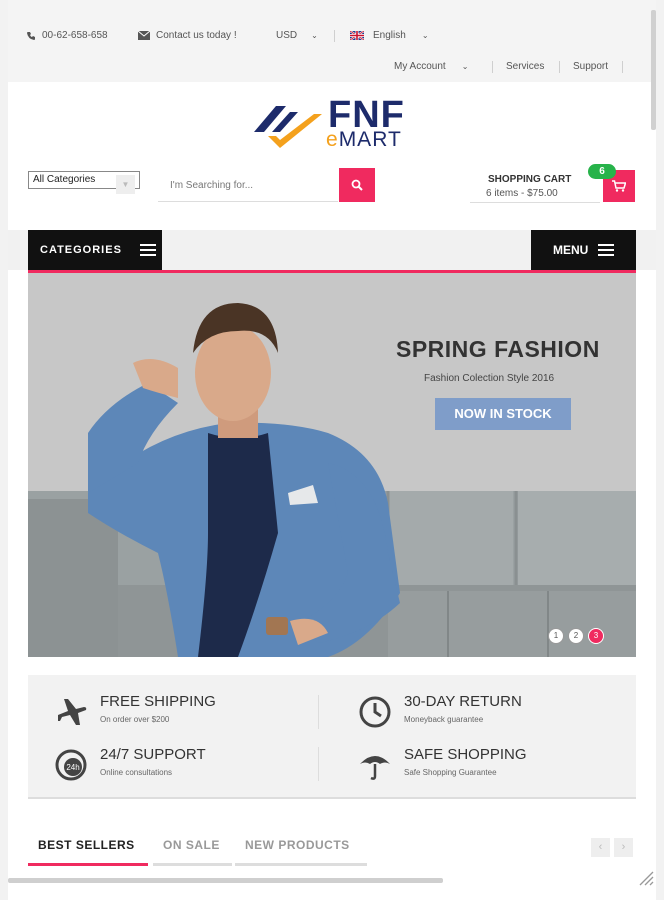  I want to click on language-selector: English ⌄, so click(389, 35).